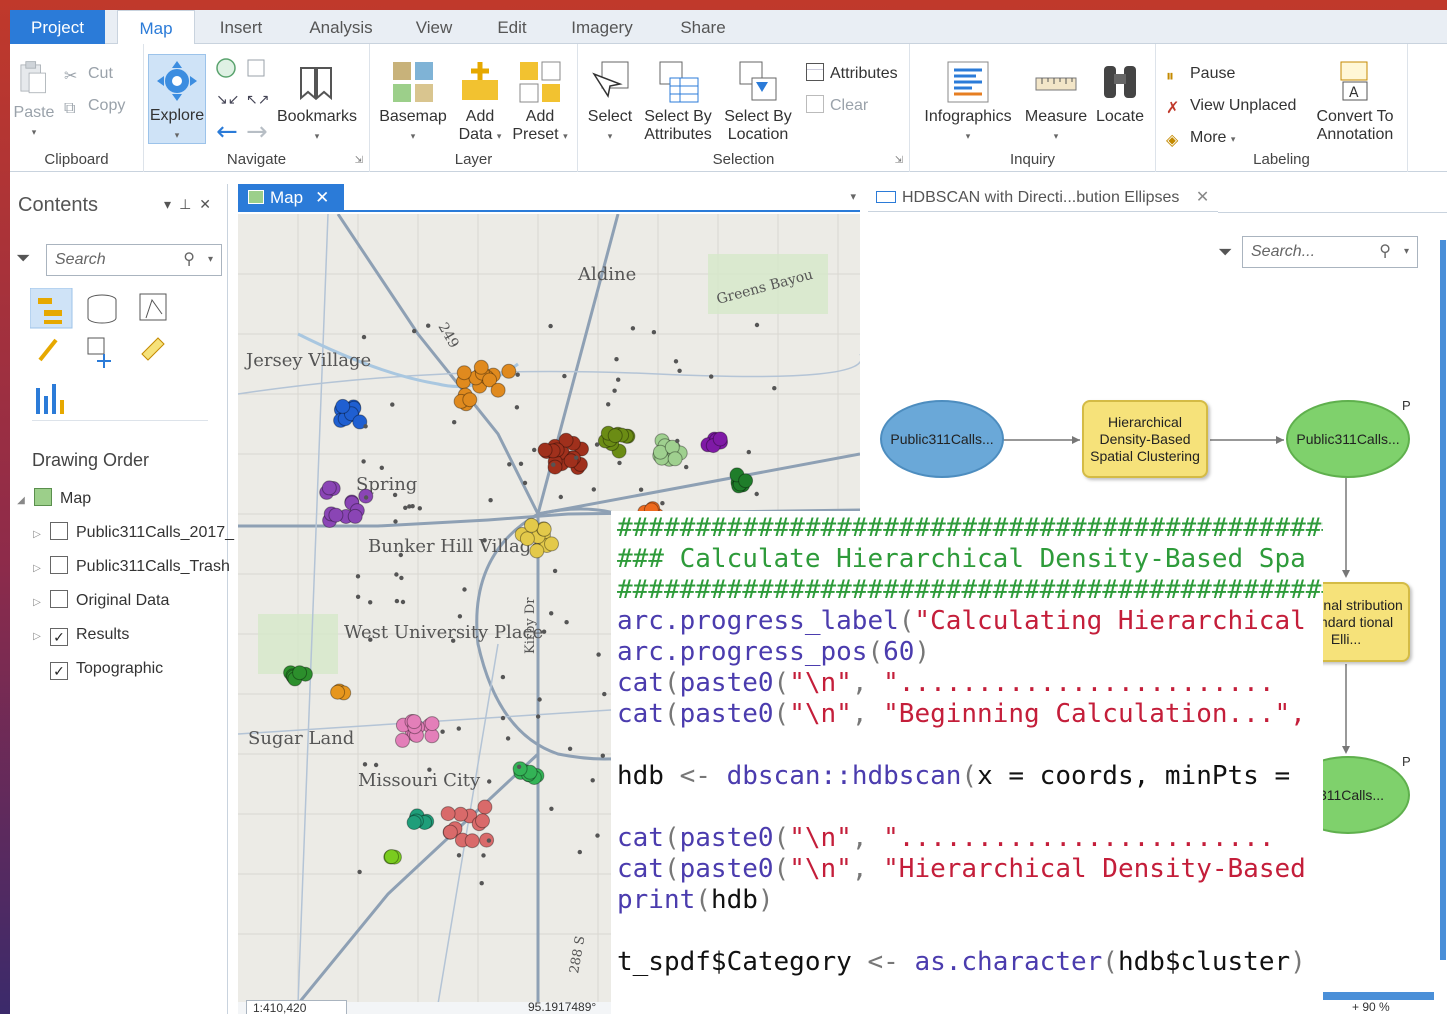 The width and height of the screenshot is (1447, 1014). Describe the element at coordinates (837, 106) in the screenshot. I see `clear-button: Clear` at that location.